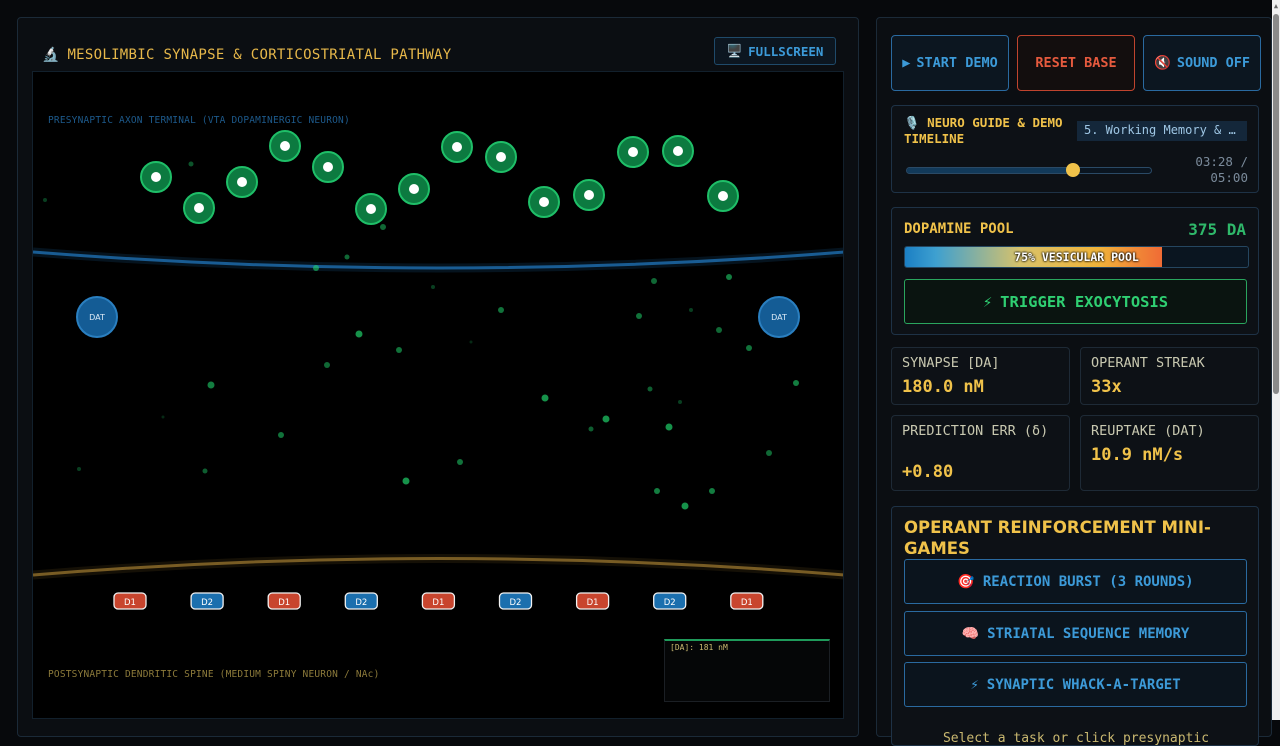 This screenshot has width=1280, height=746. Describe the element at coordinates (438, 567) in the screenshot. I see `postsynaptic-membrane-glow` at that location.